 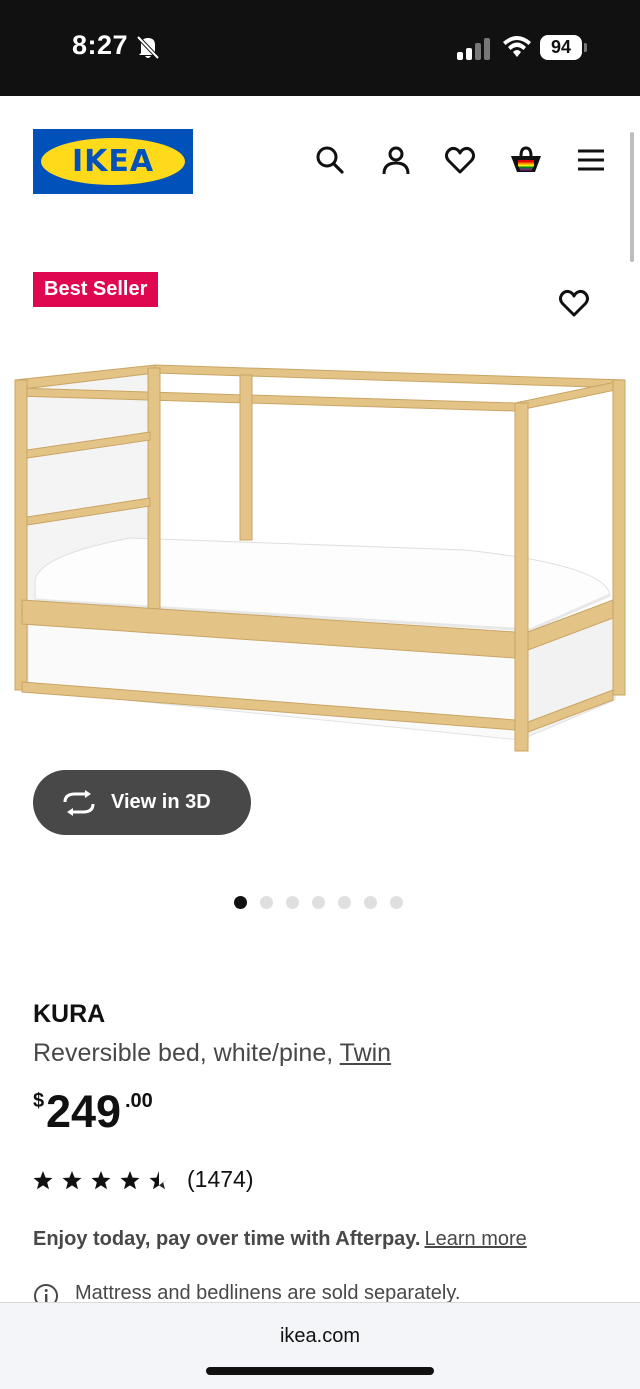 I want to click on view-in-3d-button: View in 3D, so click(x=142, y=802).